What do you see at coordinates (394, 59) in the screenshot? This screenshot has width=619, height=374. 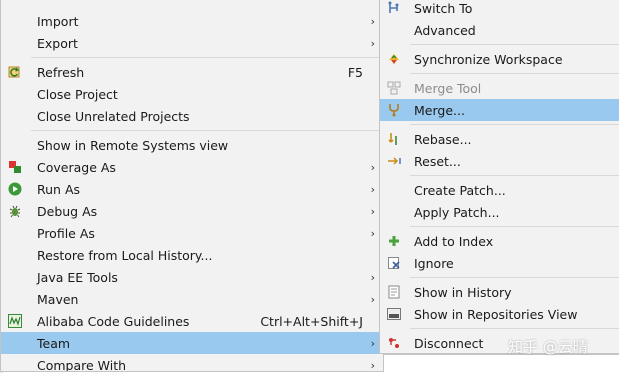 I see `synchronize-icon` at bounding box center [394, 59].